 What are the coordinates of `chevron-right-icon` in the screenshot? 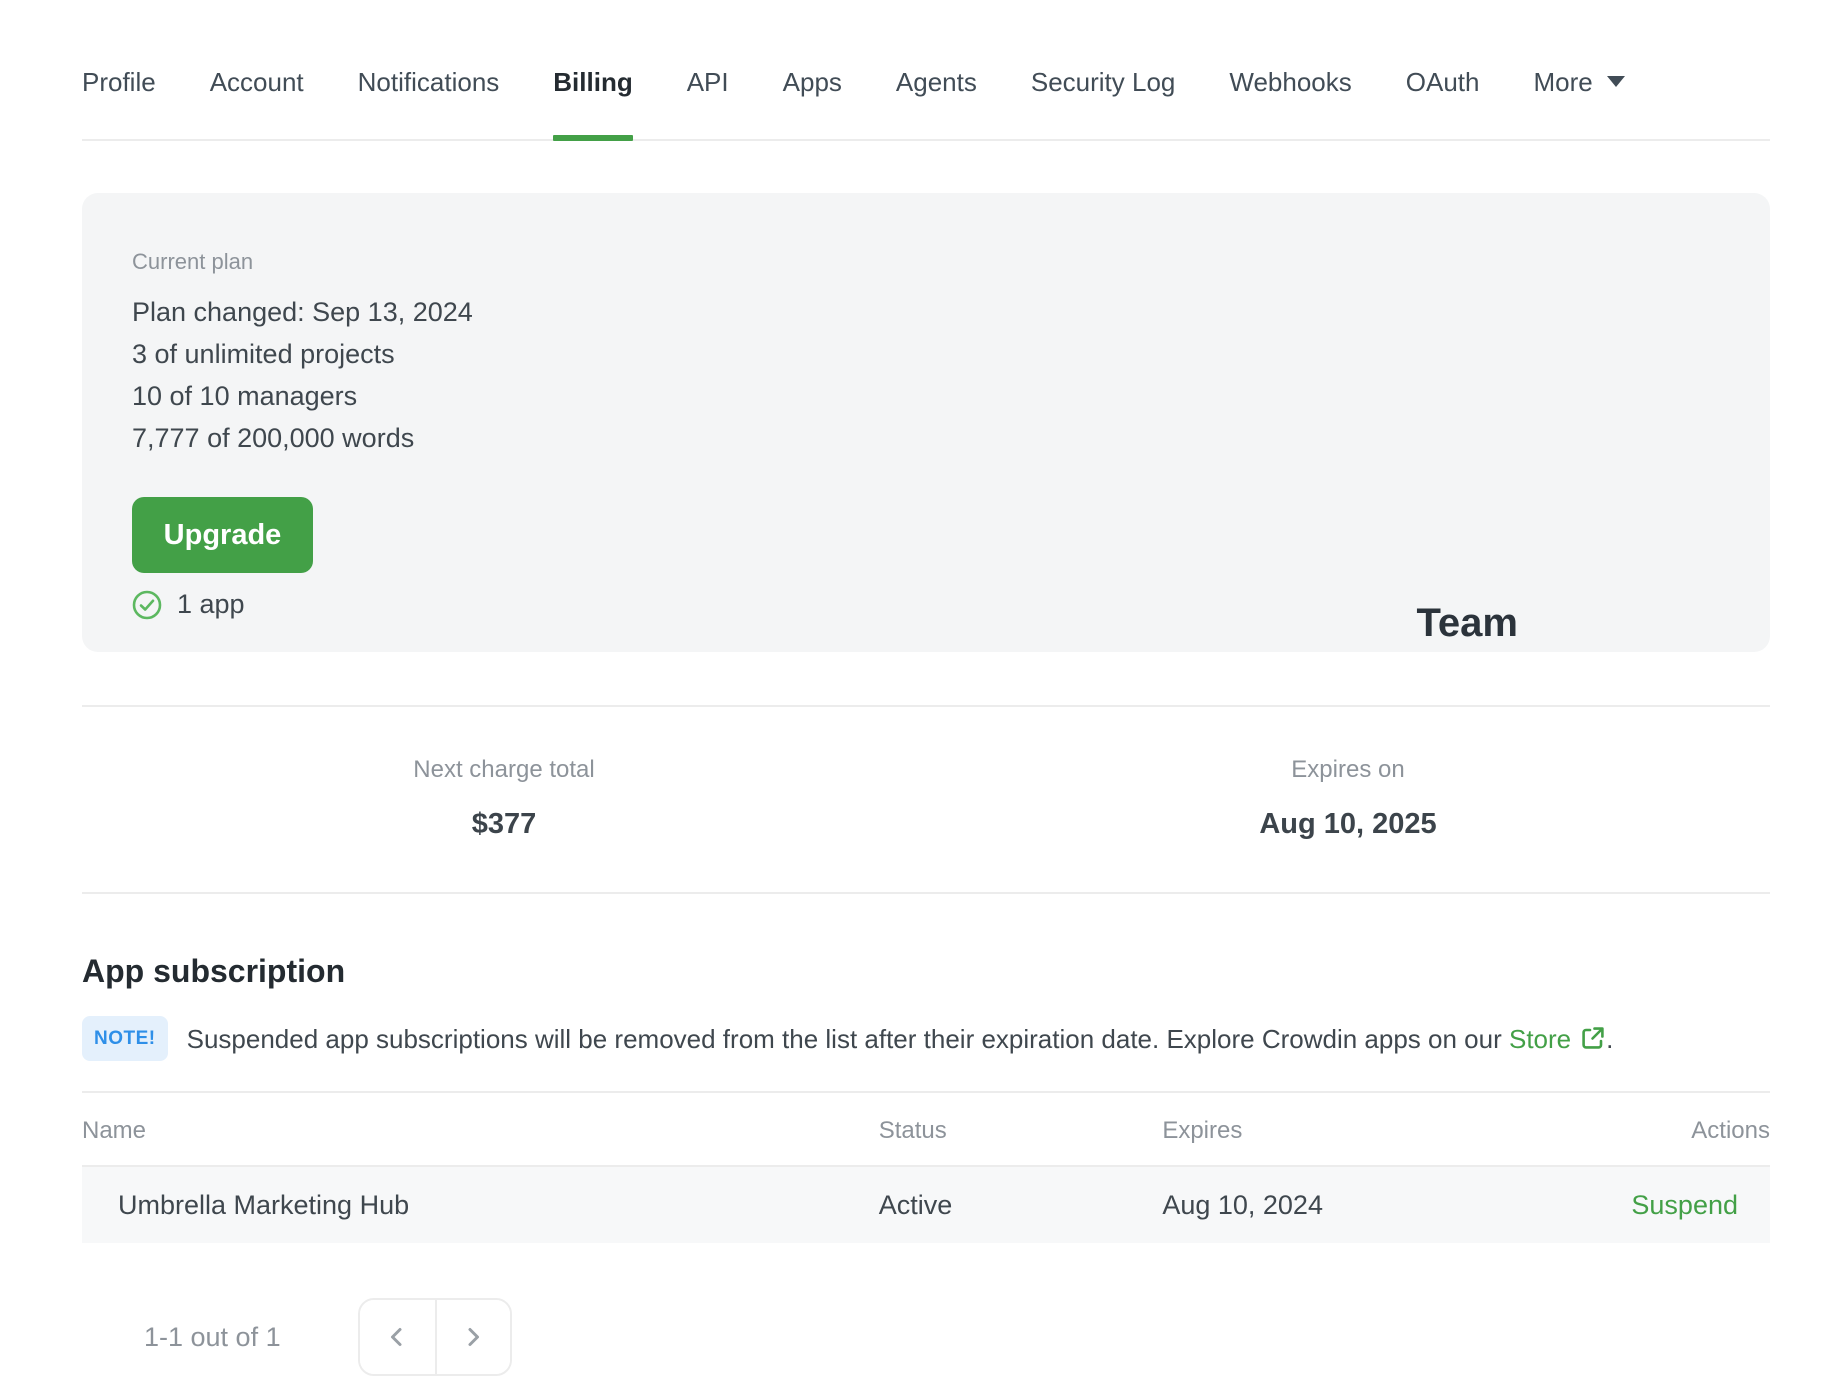 It's located at (474, 1337).